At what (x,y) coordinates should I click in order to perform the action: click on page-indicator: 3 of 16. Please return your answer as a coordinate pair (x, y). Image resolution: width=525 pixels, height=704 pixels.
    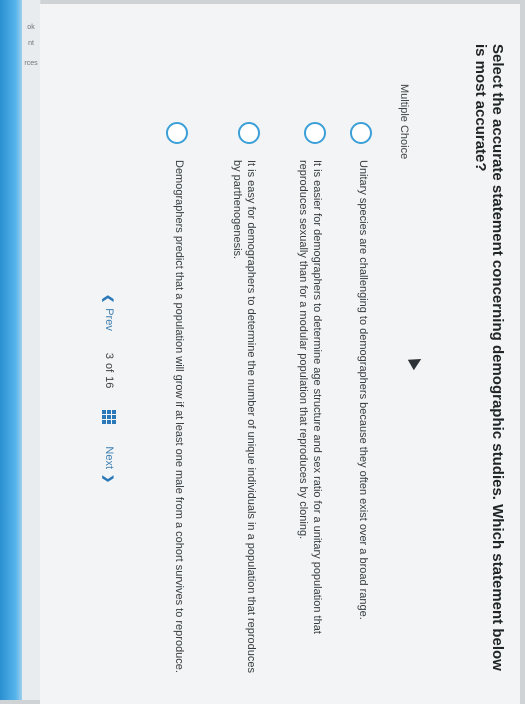
    Looking at the image, I should click on (109, 371).